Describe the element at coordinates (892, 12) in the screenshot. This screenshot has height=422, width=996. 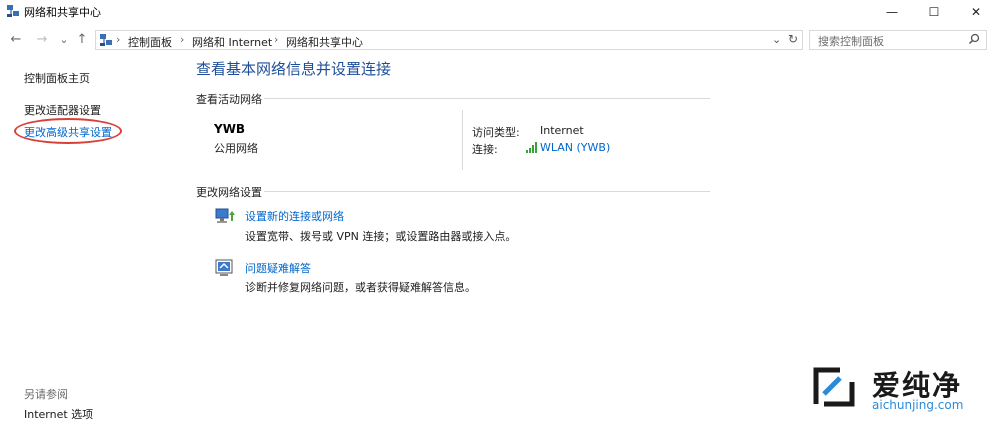
I see `minimize-button: —` at that location.